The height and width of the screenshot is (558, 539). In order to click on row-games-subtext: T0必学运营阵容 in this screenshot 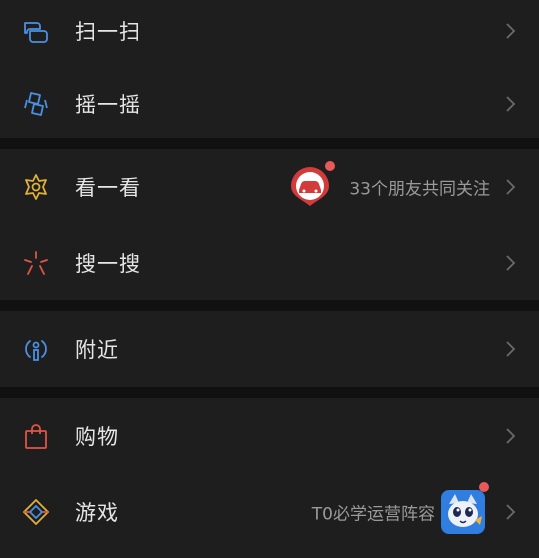, I will do `click(373, 514)`.